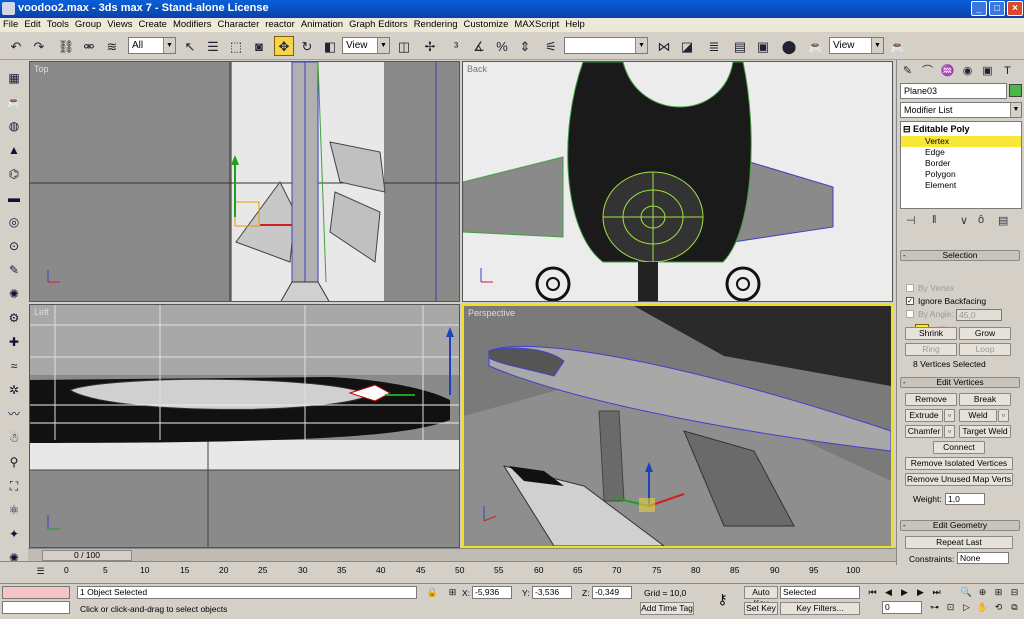  What do you see at coordinates (947, 71) in the screenshot?
I see `hierarchy-tab-icon: ♒` at bounding box center [947, 71].